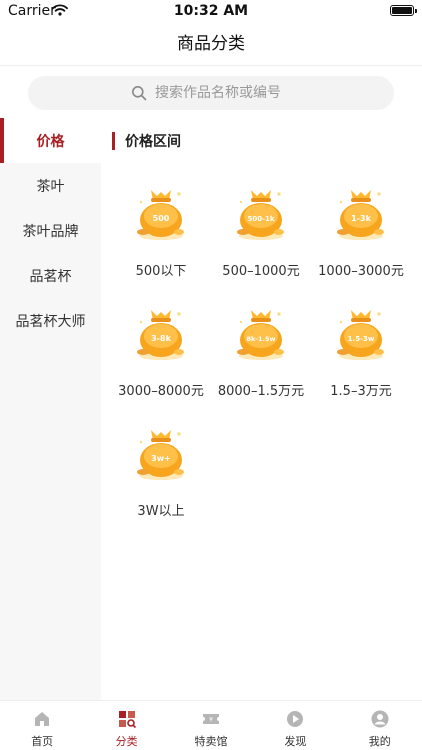 The image size is (422, 750). I want to click on sidebar-item-label: 价格, so click(50, 141).